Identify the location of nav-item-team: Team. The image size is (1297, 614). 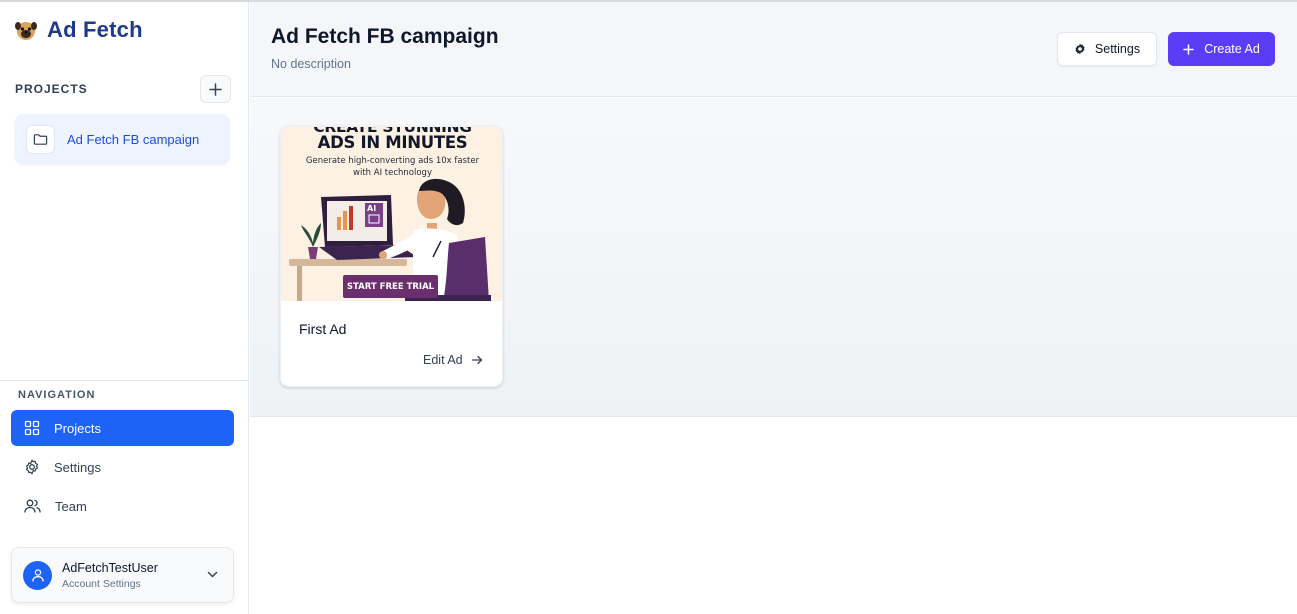
(122, 506).